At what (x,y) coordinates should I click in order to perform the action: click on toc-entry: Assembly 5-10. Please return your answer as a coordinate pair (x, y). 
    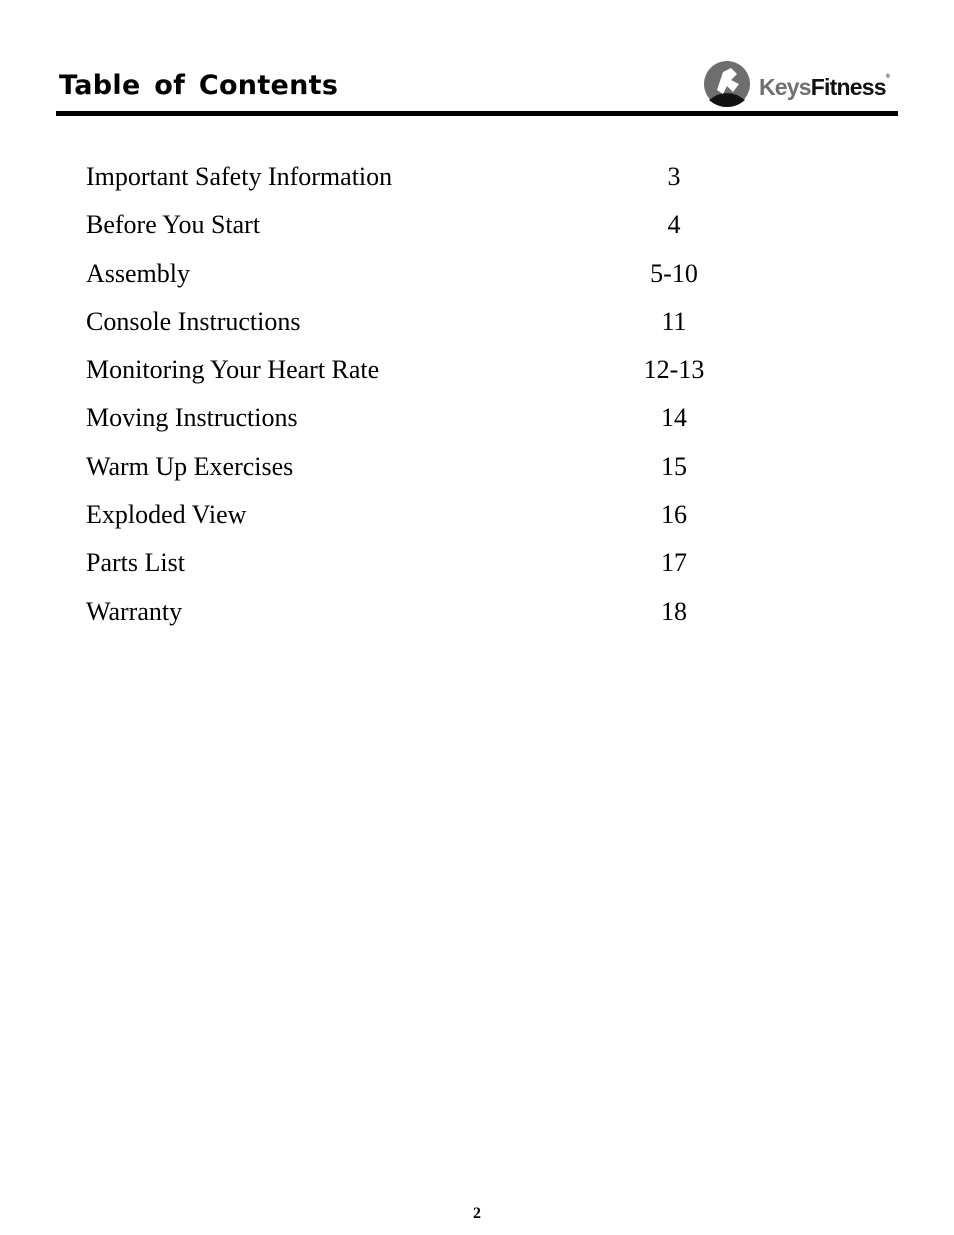
    Looking at the image, I should click on (426, 283).